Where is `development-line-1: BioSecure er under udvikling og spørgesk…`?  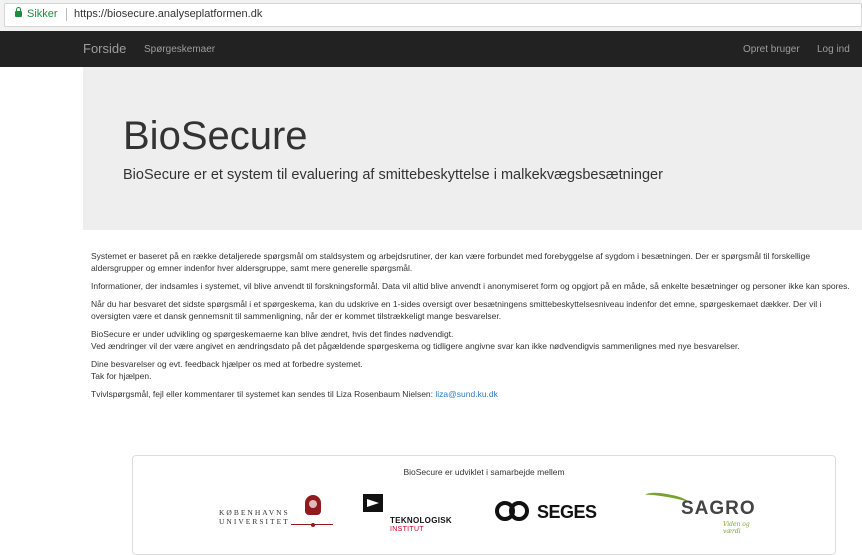
development-line-1: BioSecure er under udvikling og spørgesk… is located at coordinates (272, 334).